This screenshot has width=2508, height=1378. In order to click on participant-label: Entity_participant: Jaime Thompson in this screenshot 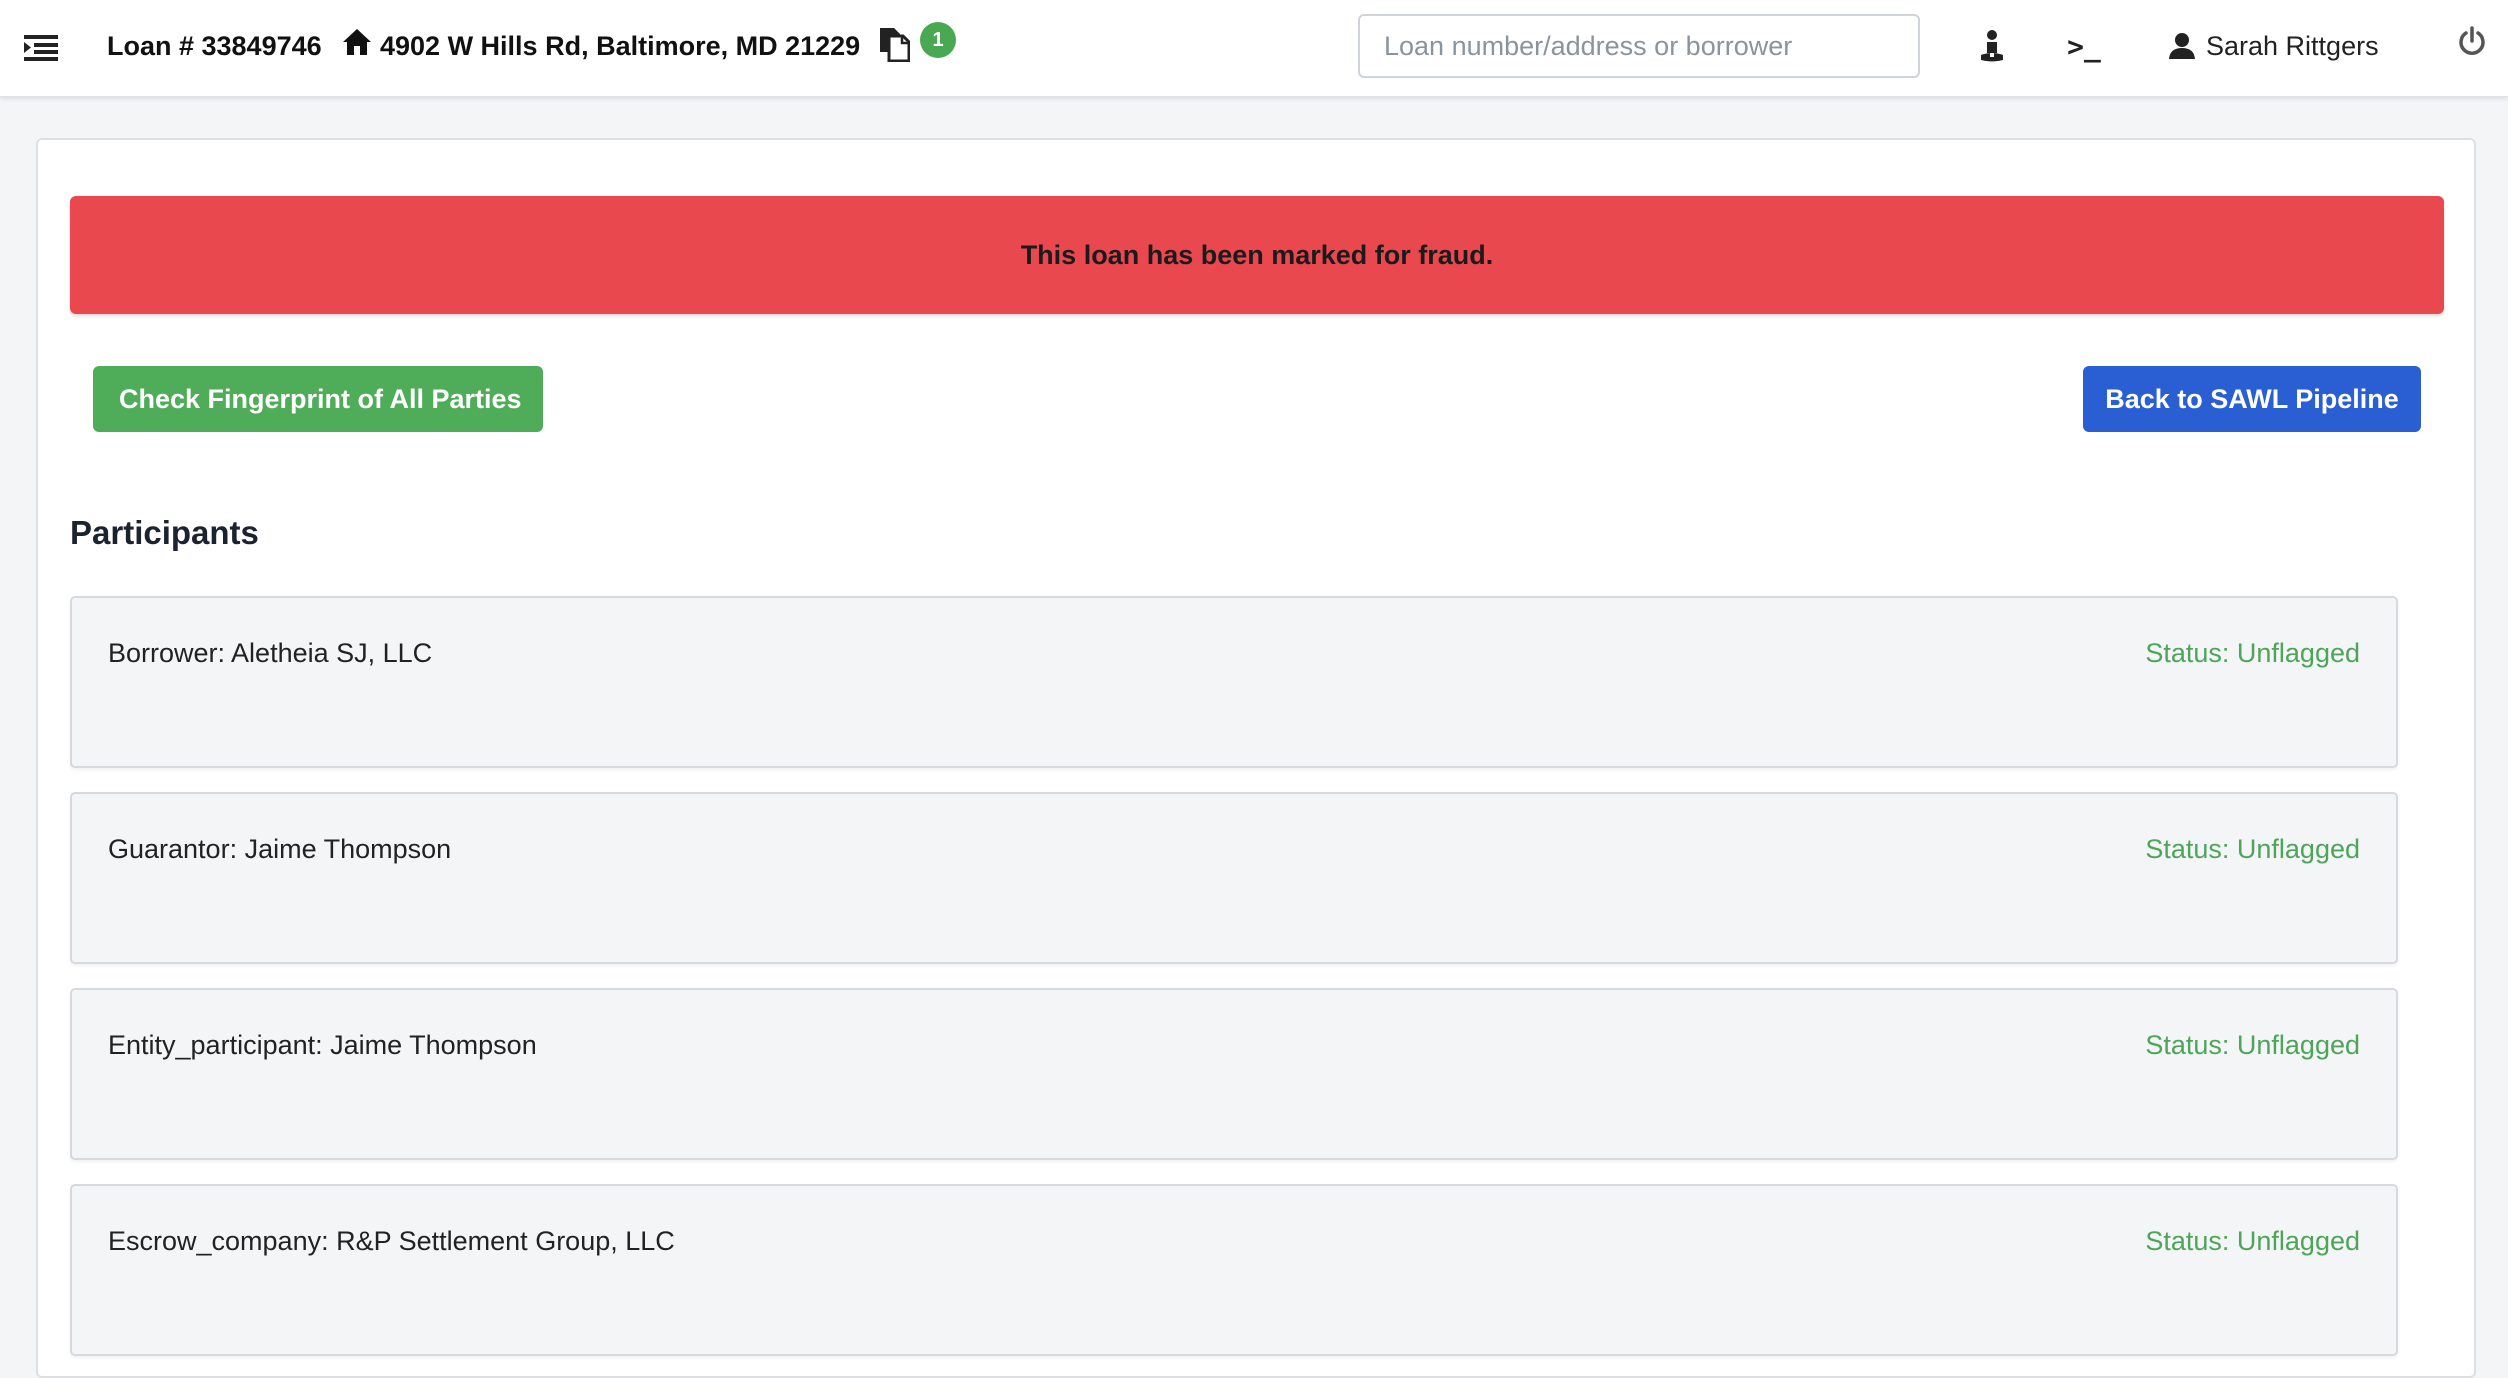, I will do `click(322, 1045)`.